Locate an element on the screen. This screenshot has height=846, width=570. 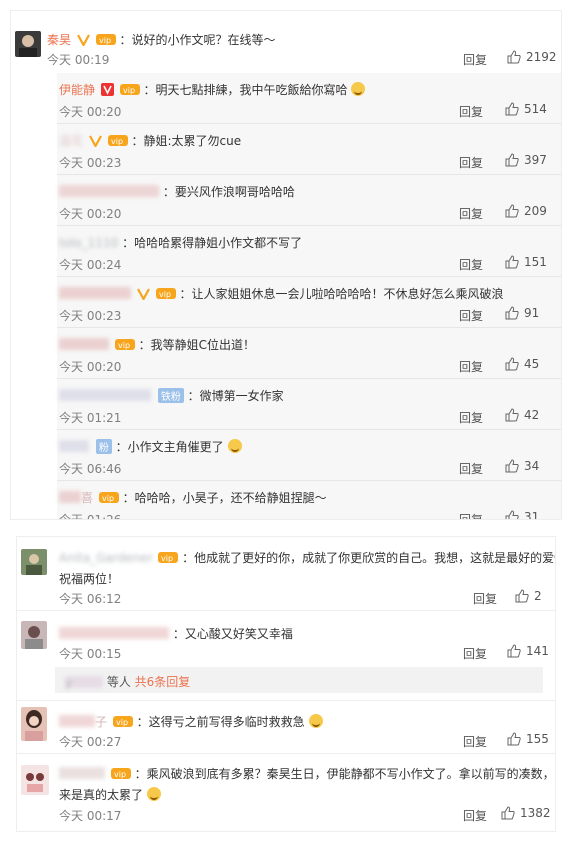
comment-1-like-button: 141 is located at coordinates (528, 651).